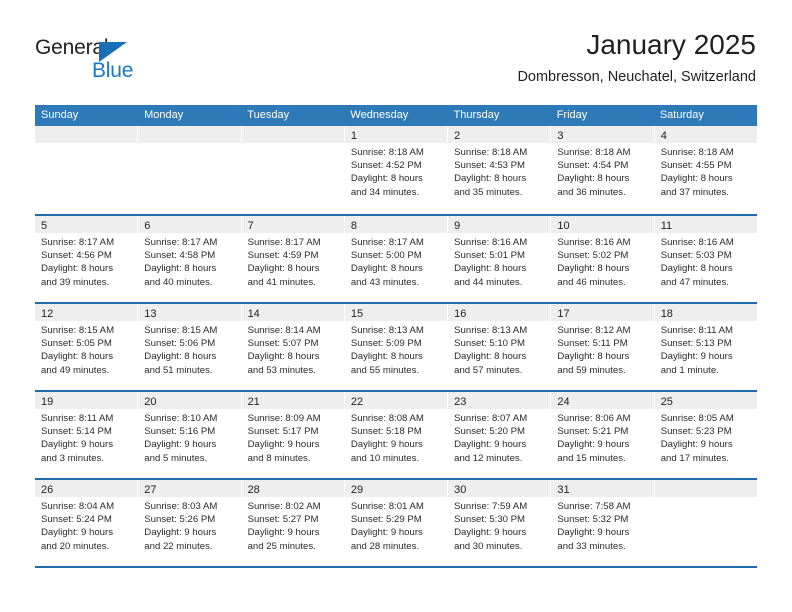 Image resolution: width=792 pixels, height=612 pixels. Describe the element at coordinates (60, 115) in the screenshot. I see `weekday-header-sunday: Sunday` at that location.